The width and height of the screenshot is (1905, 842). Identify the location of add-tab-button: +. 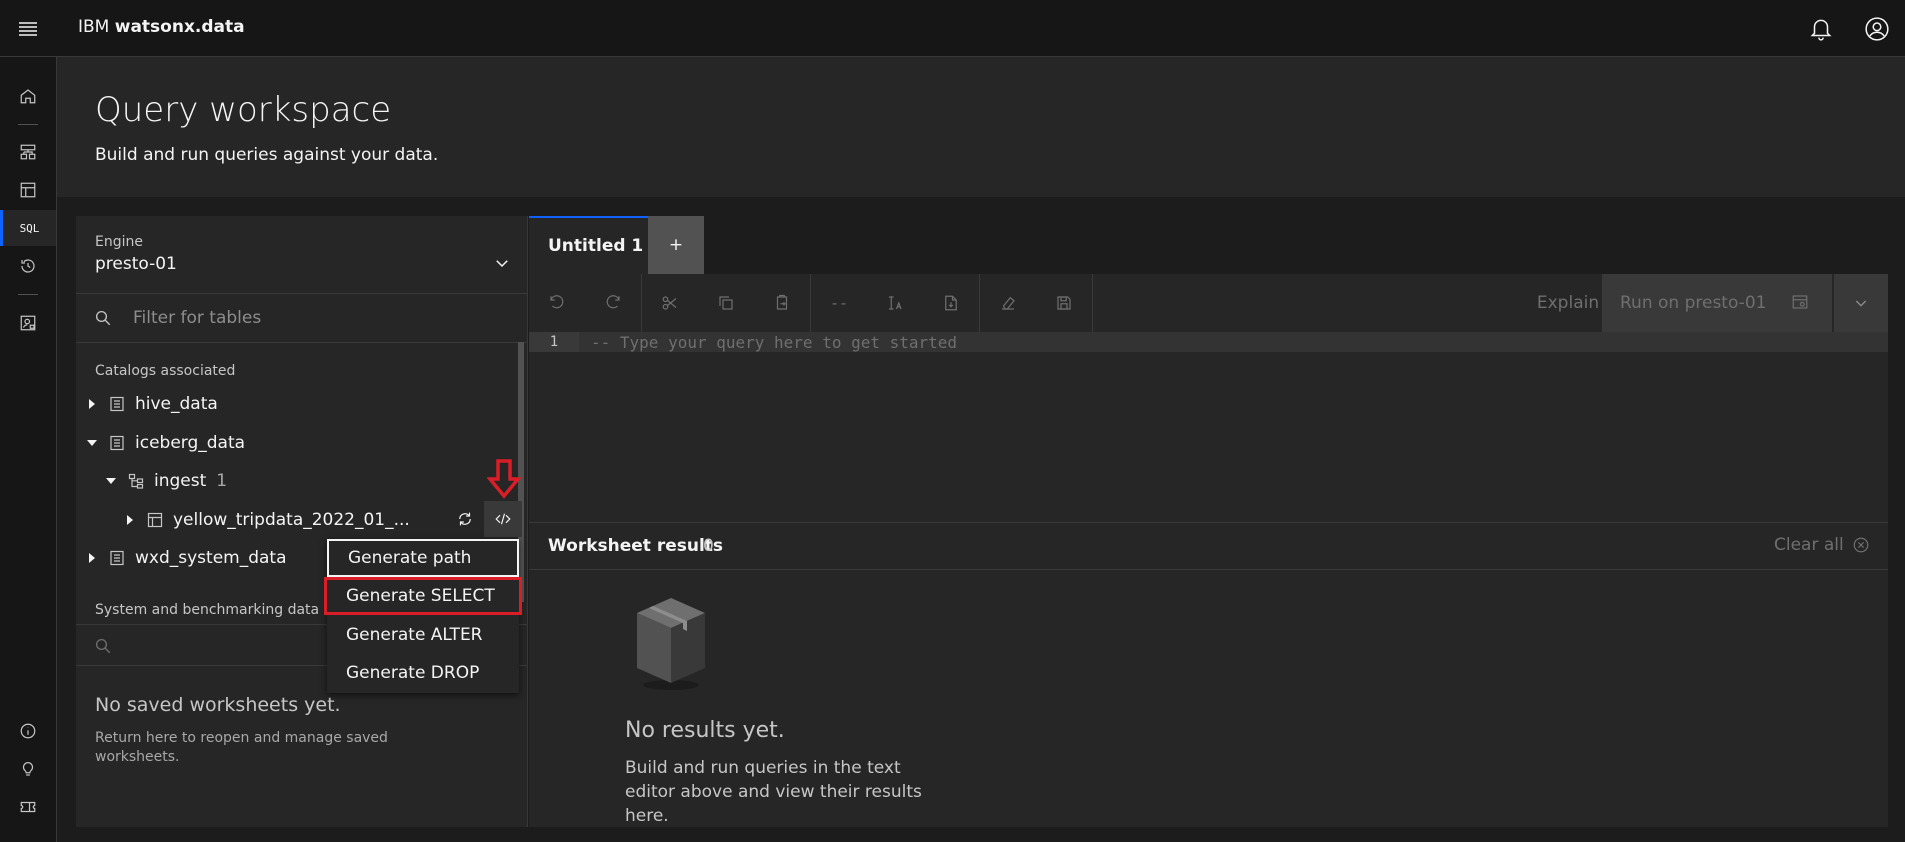
(676, 245).